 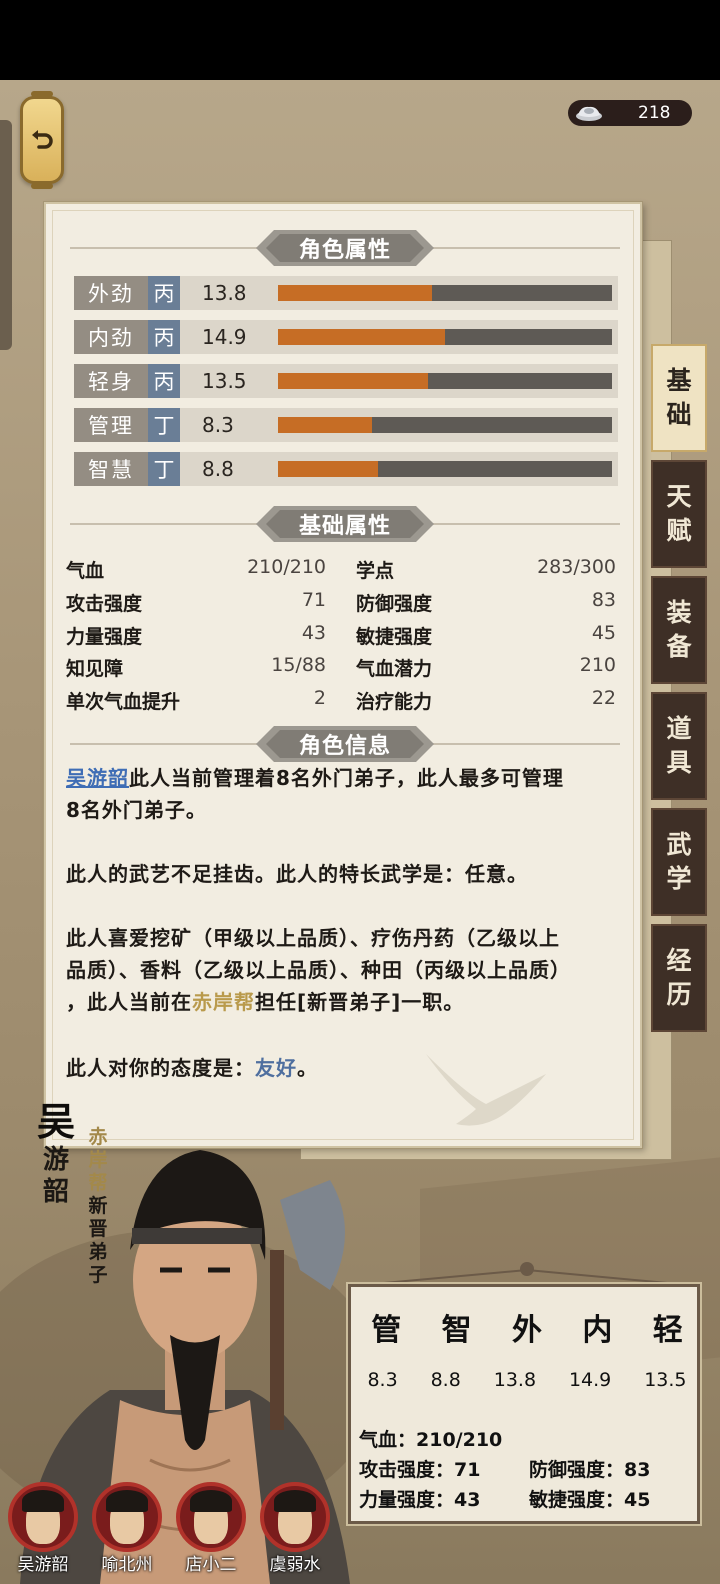 I want to click on stat-item: 气血 210/210, so click(x=196, y=570).